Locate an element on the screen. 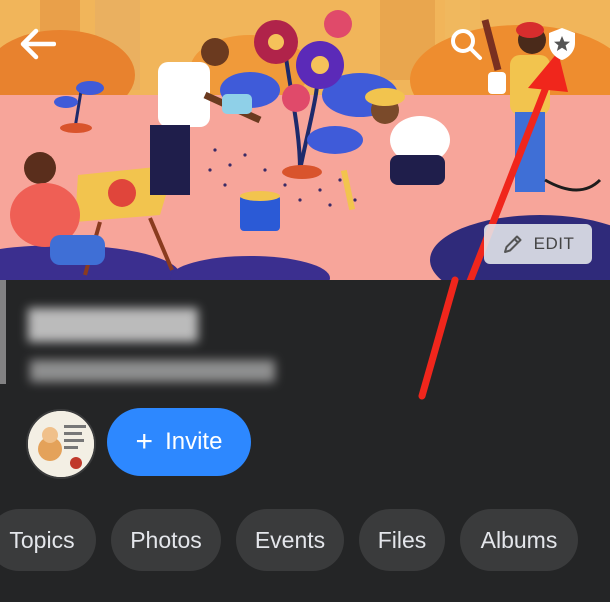  tab-label: Albums is located at coordinates (519, 539).